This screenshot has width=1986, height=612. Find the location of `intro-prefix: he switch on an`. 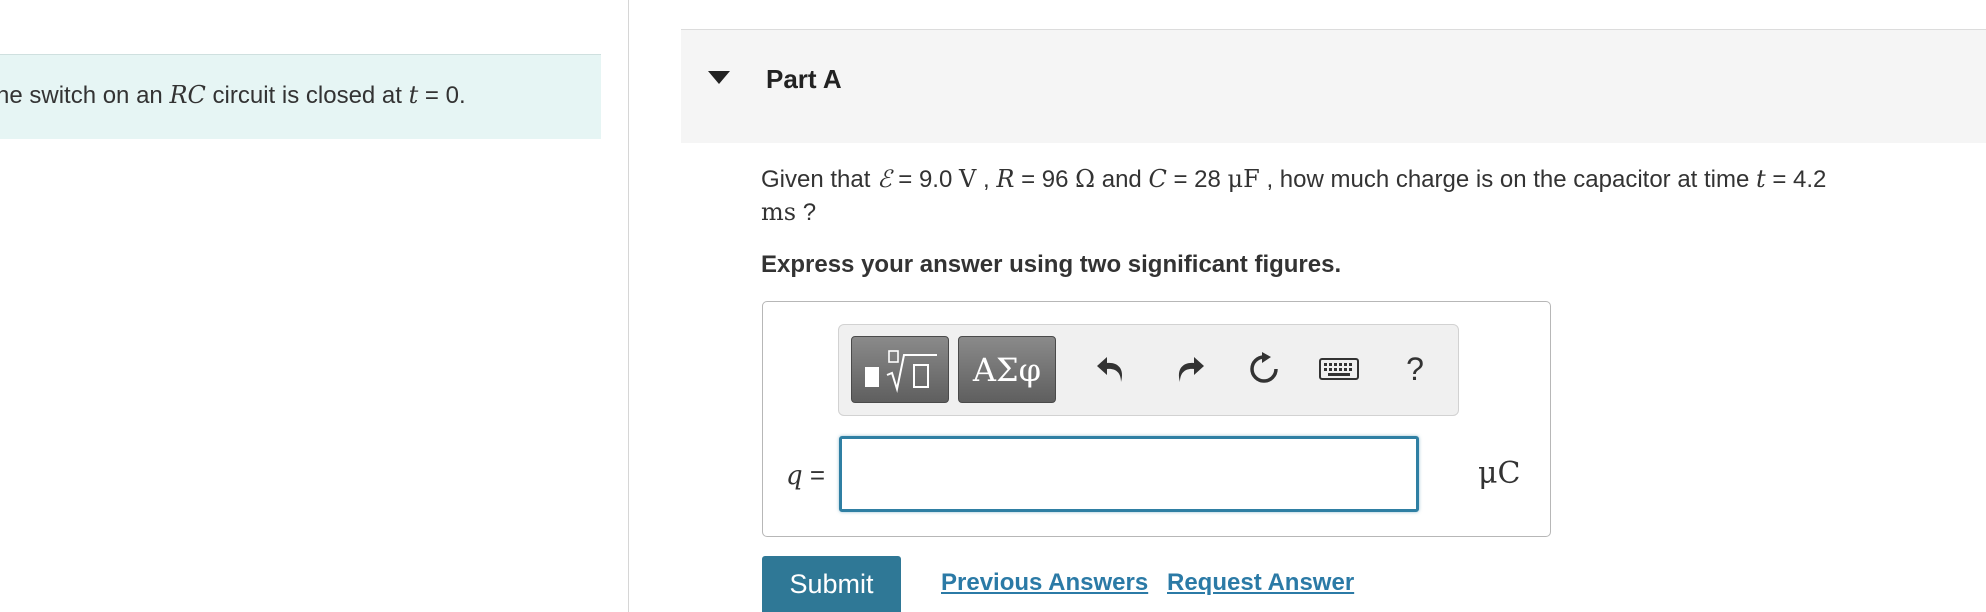

intro-prefix: he switch on an is located at coordinates (85, 95).